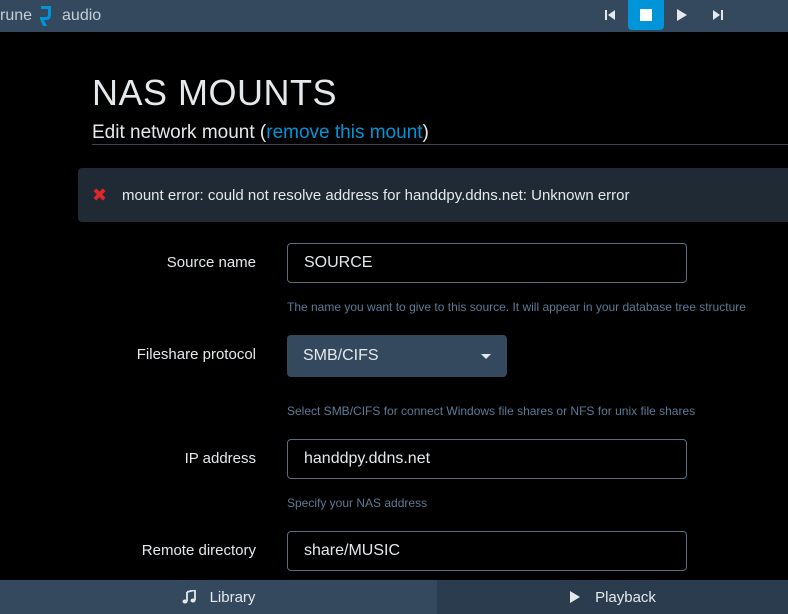 Image resolution: width=788 pixels, height=614 pixels. What do you see at coordinates (440, 144) in the screenshot?
I see `title-divider` at bounding box center [440, 144].